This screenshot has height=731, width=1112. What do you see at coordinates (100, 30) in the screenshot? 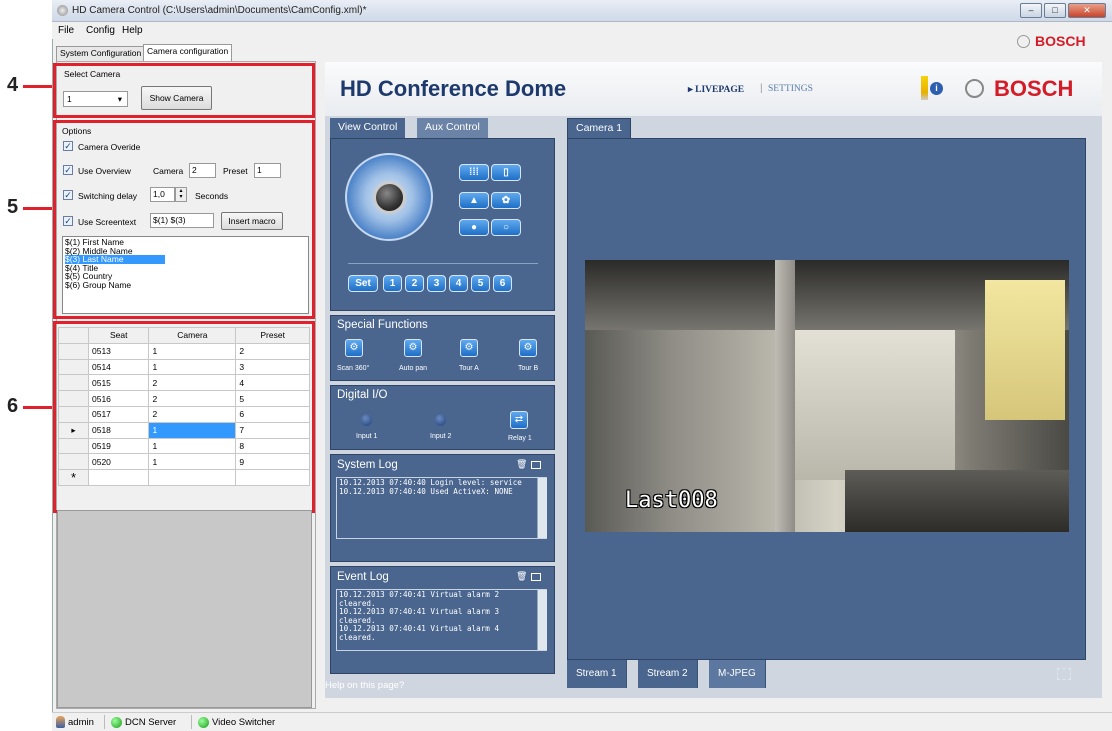
I see `menu-config: Config` at bounding box center [100, 30].